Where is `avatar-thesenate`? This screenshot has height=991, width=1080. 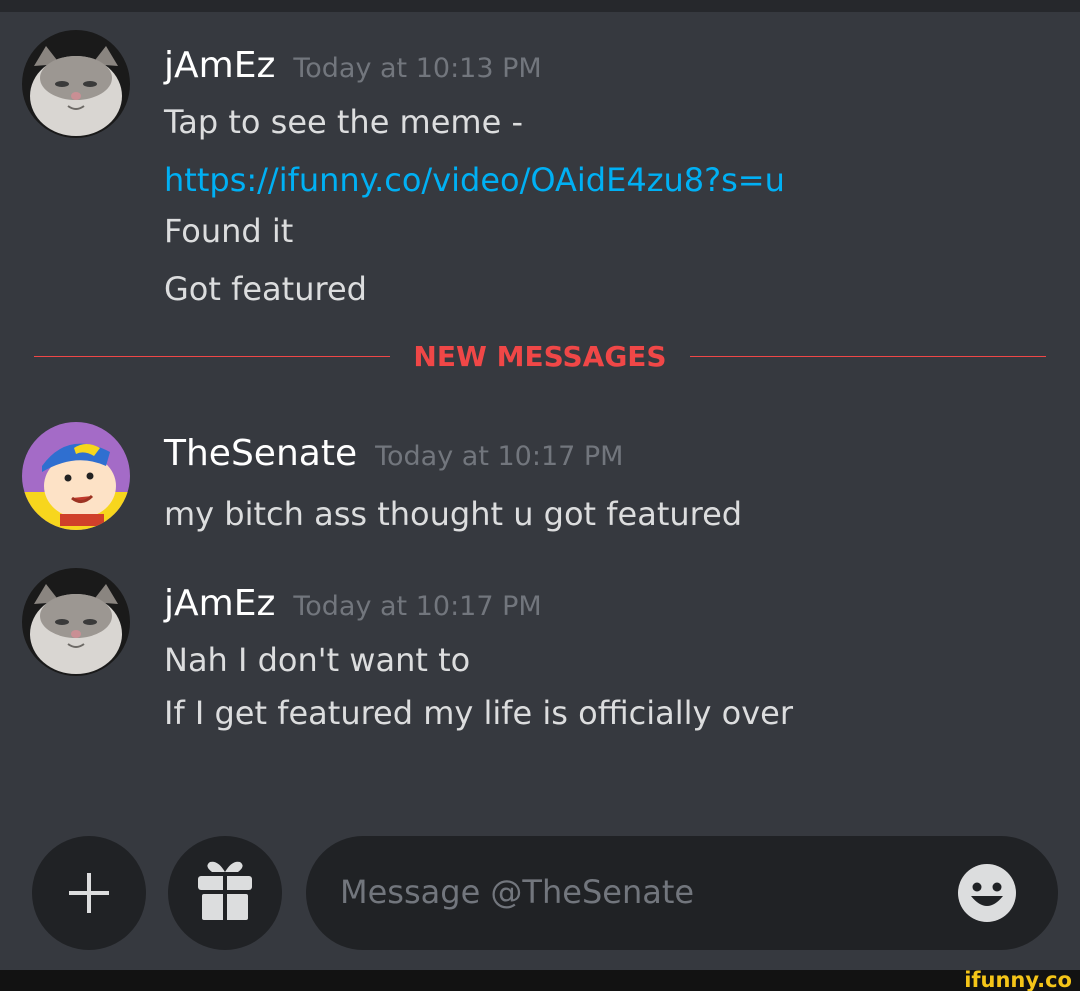
avatar-thesenate is located at coordinates (76, 476).